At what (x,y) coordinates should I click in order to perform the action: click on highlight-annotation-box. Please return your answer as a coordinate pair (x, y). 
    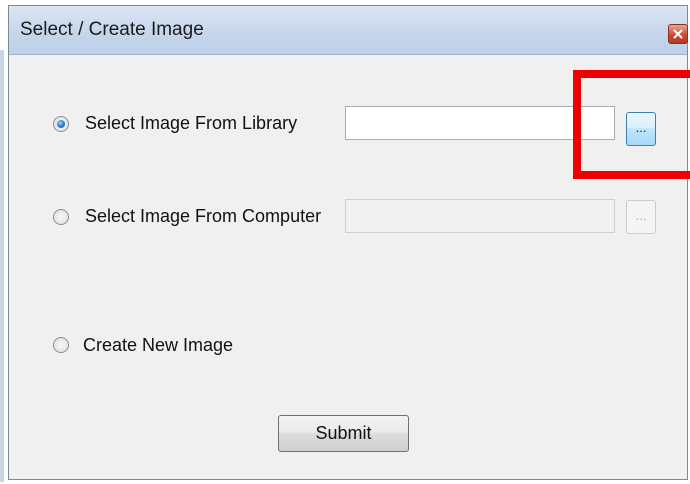
    Looking at the image, I should click on (631, 124).